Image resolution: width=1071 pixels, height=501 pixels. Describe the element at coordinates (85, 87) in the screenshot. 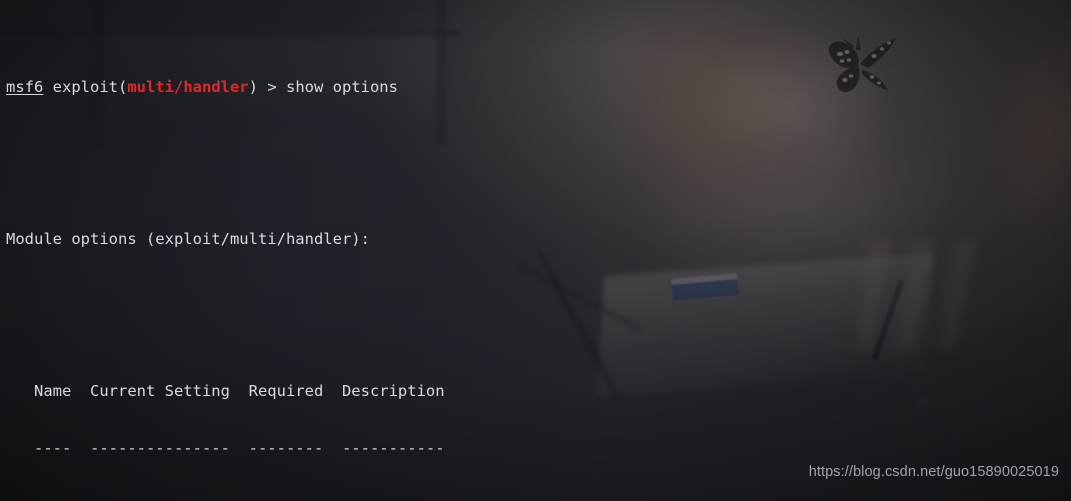

I see `prompt-exploit-text: exploit(` at that location.